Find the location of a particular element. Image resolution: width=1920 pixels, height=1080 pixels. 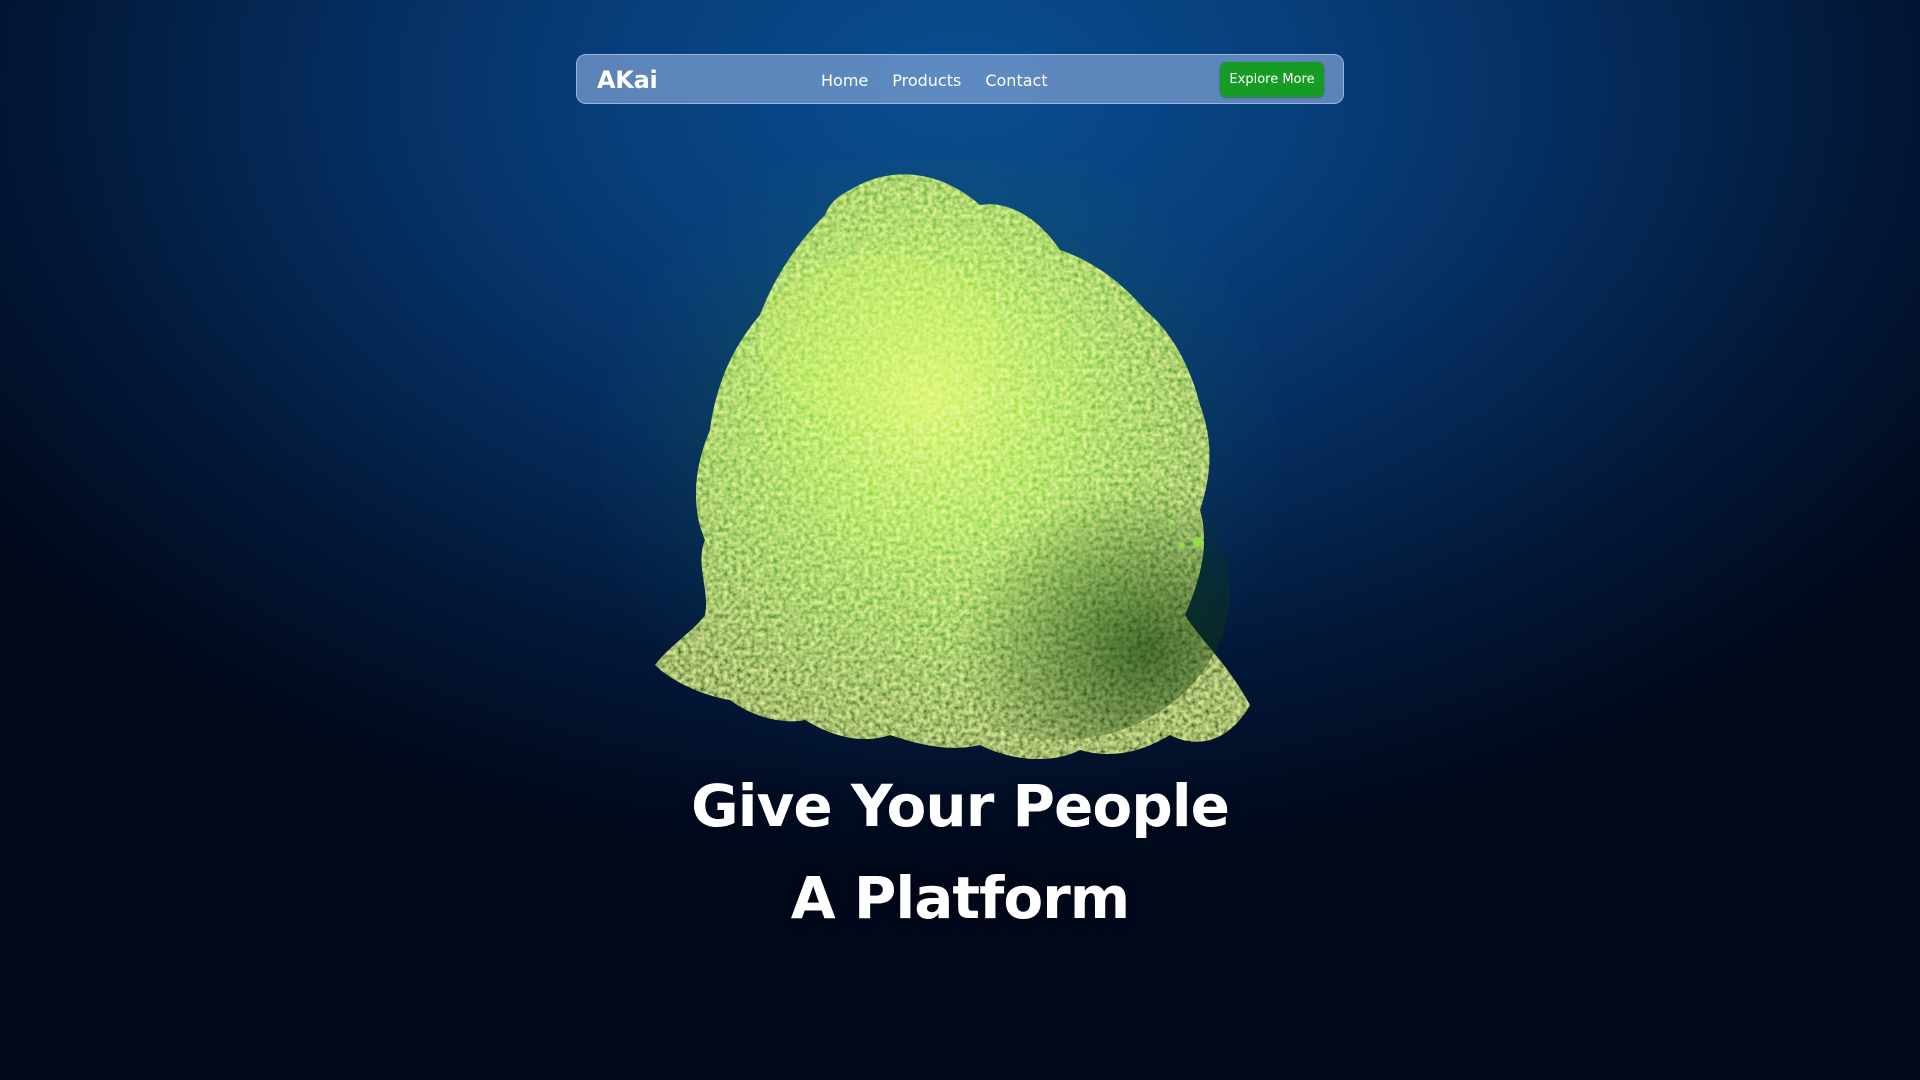

nav-links: Home Products Contact is located at coordinates (934, 80).